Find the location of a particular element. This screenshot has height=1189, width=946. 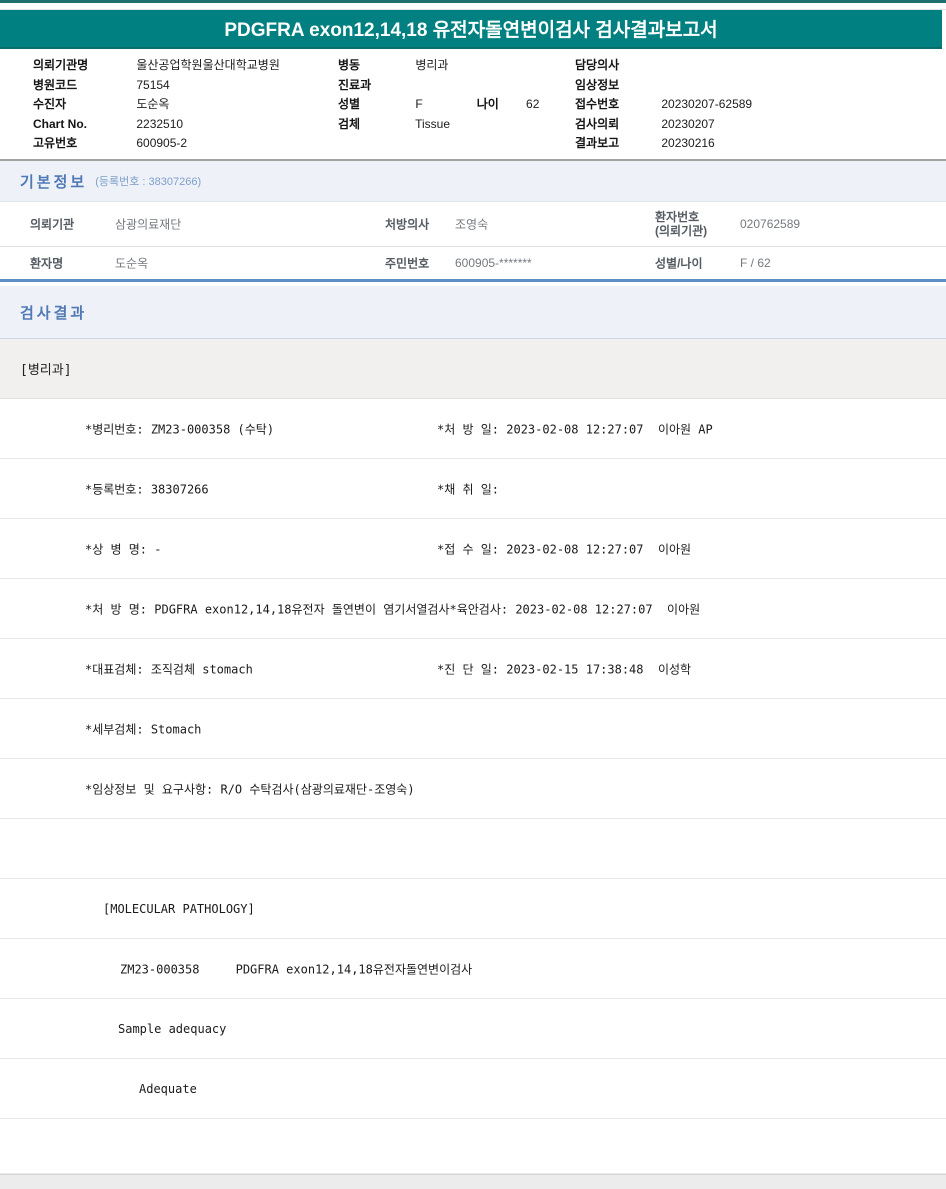

result-row: Sample adequacy is located at coordinates (473, 1029).